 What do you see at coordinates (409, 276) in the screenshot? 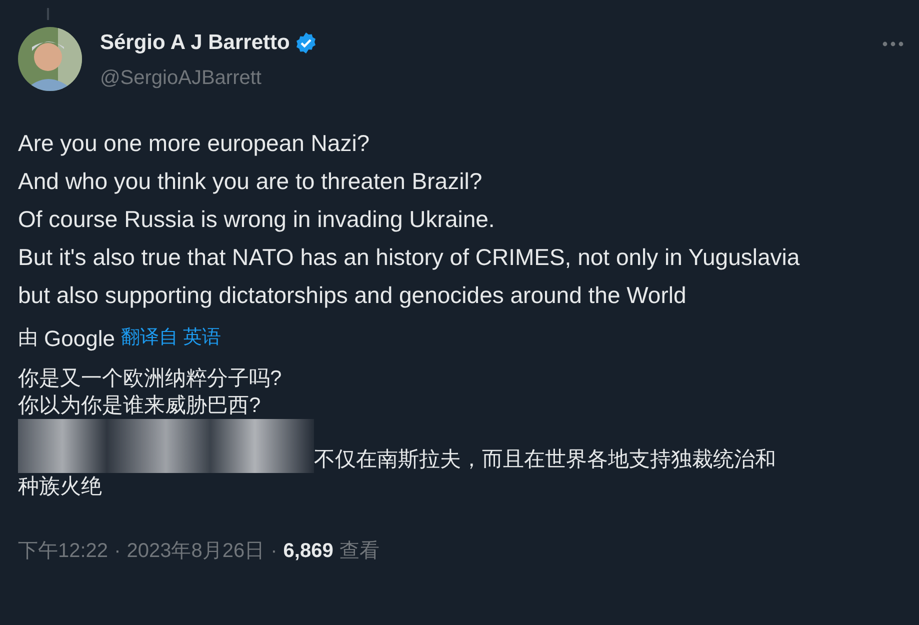
I see `tweet-text: But it's also true that NATO has an history of CRIMES, not only in Yuguslavia but also supporting dictatorships and genocides around the World` at bounding box center [409, 276].